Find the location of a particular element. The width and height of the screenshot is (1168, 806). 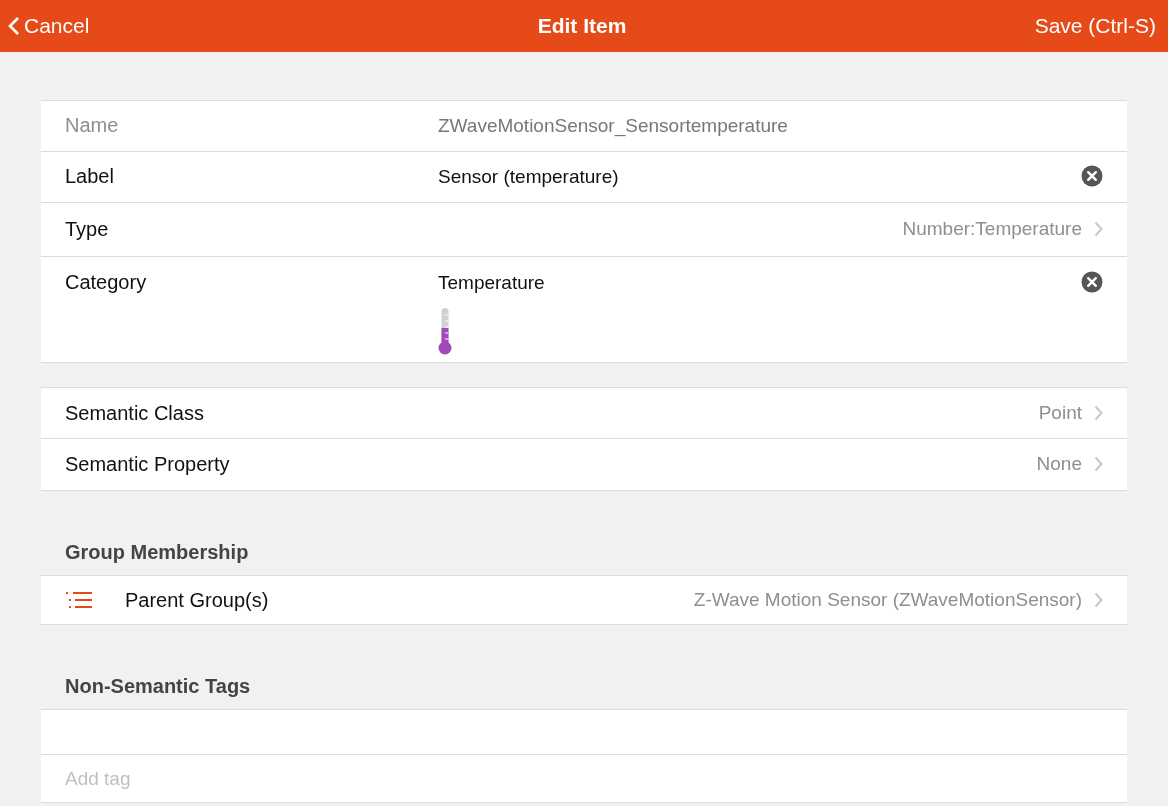

field-label: Semantic Property is located at coordinates (148, 464).